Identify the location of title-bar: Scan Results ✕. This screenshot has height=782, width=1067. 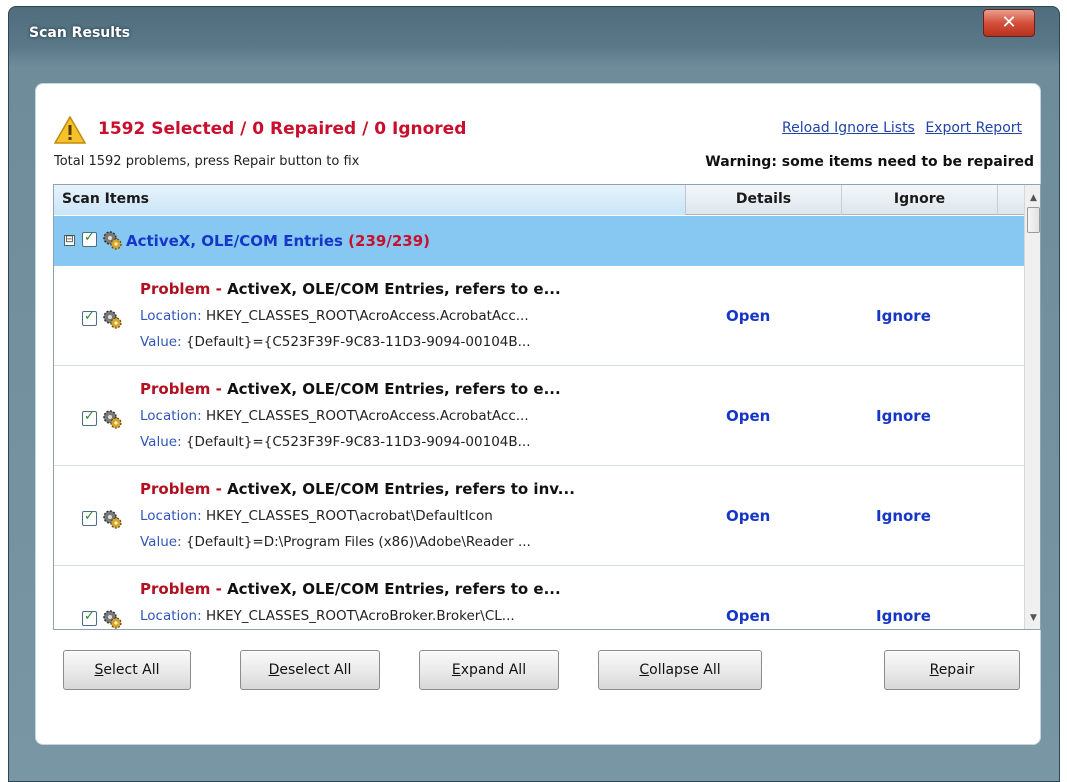
(534, 36).